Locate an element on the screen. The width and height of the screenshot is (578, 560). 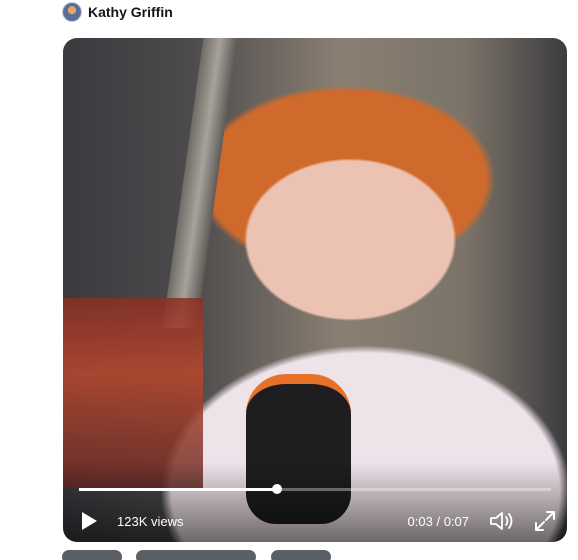
next-content-cutoff is located at coordinates (212, 555).